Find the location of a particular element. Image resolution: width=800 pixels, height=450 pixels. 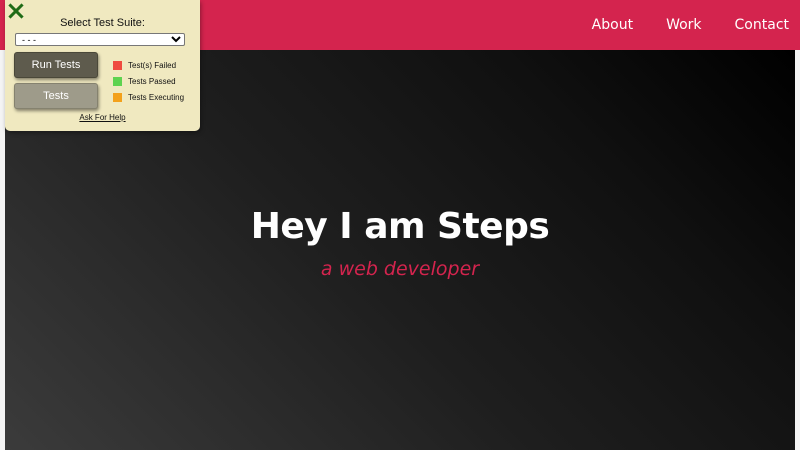

tests-button: Tests is located at coordinates (56, 96).